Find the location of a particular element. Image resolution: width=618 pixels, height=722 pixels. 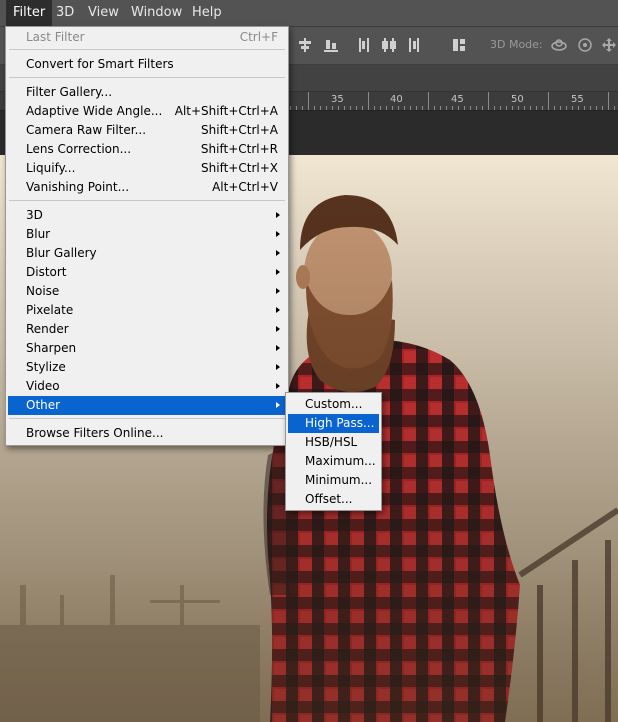

3d-pan-icon is located at coordinates (609, 45).